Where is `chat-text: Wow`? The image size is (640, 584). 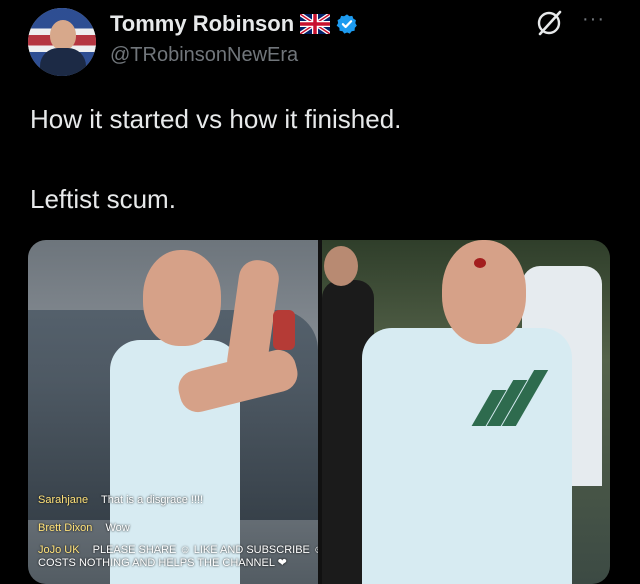 chat-text: Wow is located at coordinates (117, 528).